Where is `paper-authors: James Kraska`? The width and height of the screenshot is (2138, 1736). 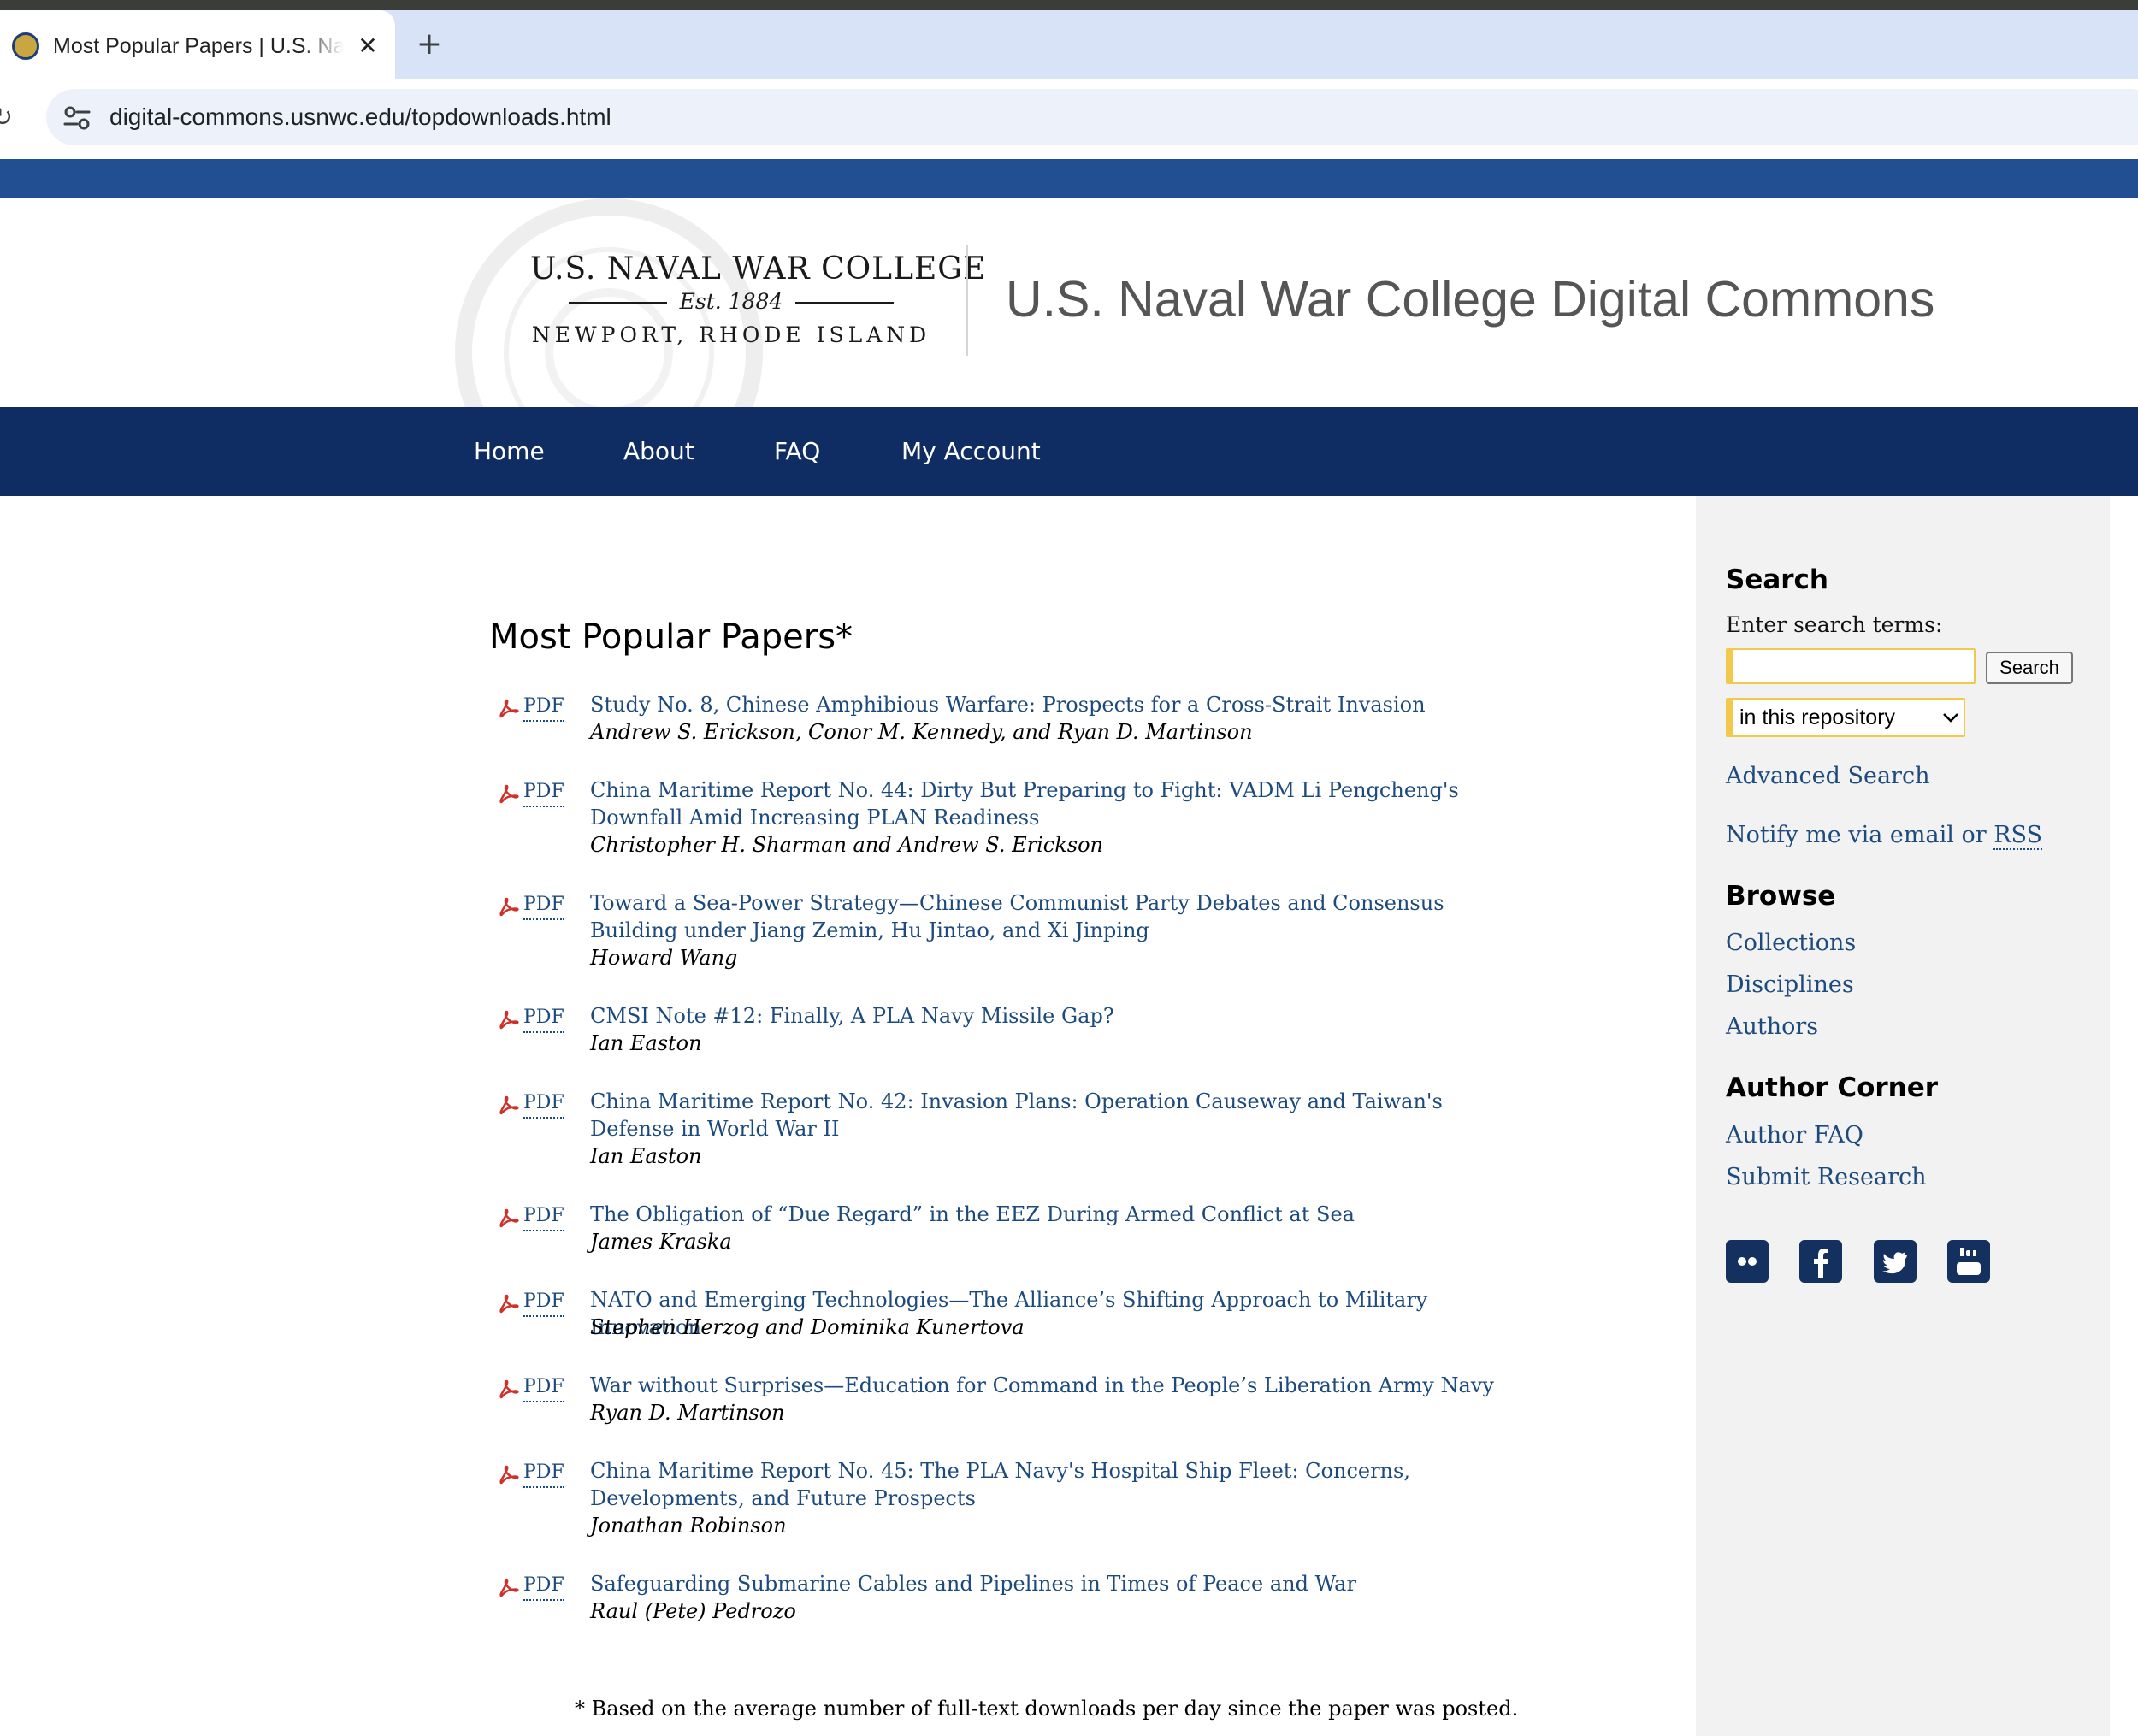
paper-authors: James Kraska is located at coordinates (661, 1242).